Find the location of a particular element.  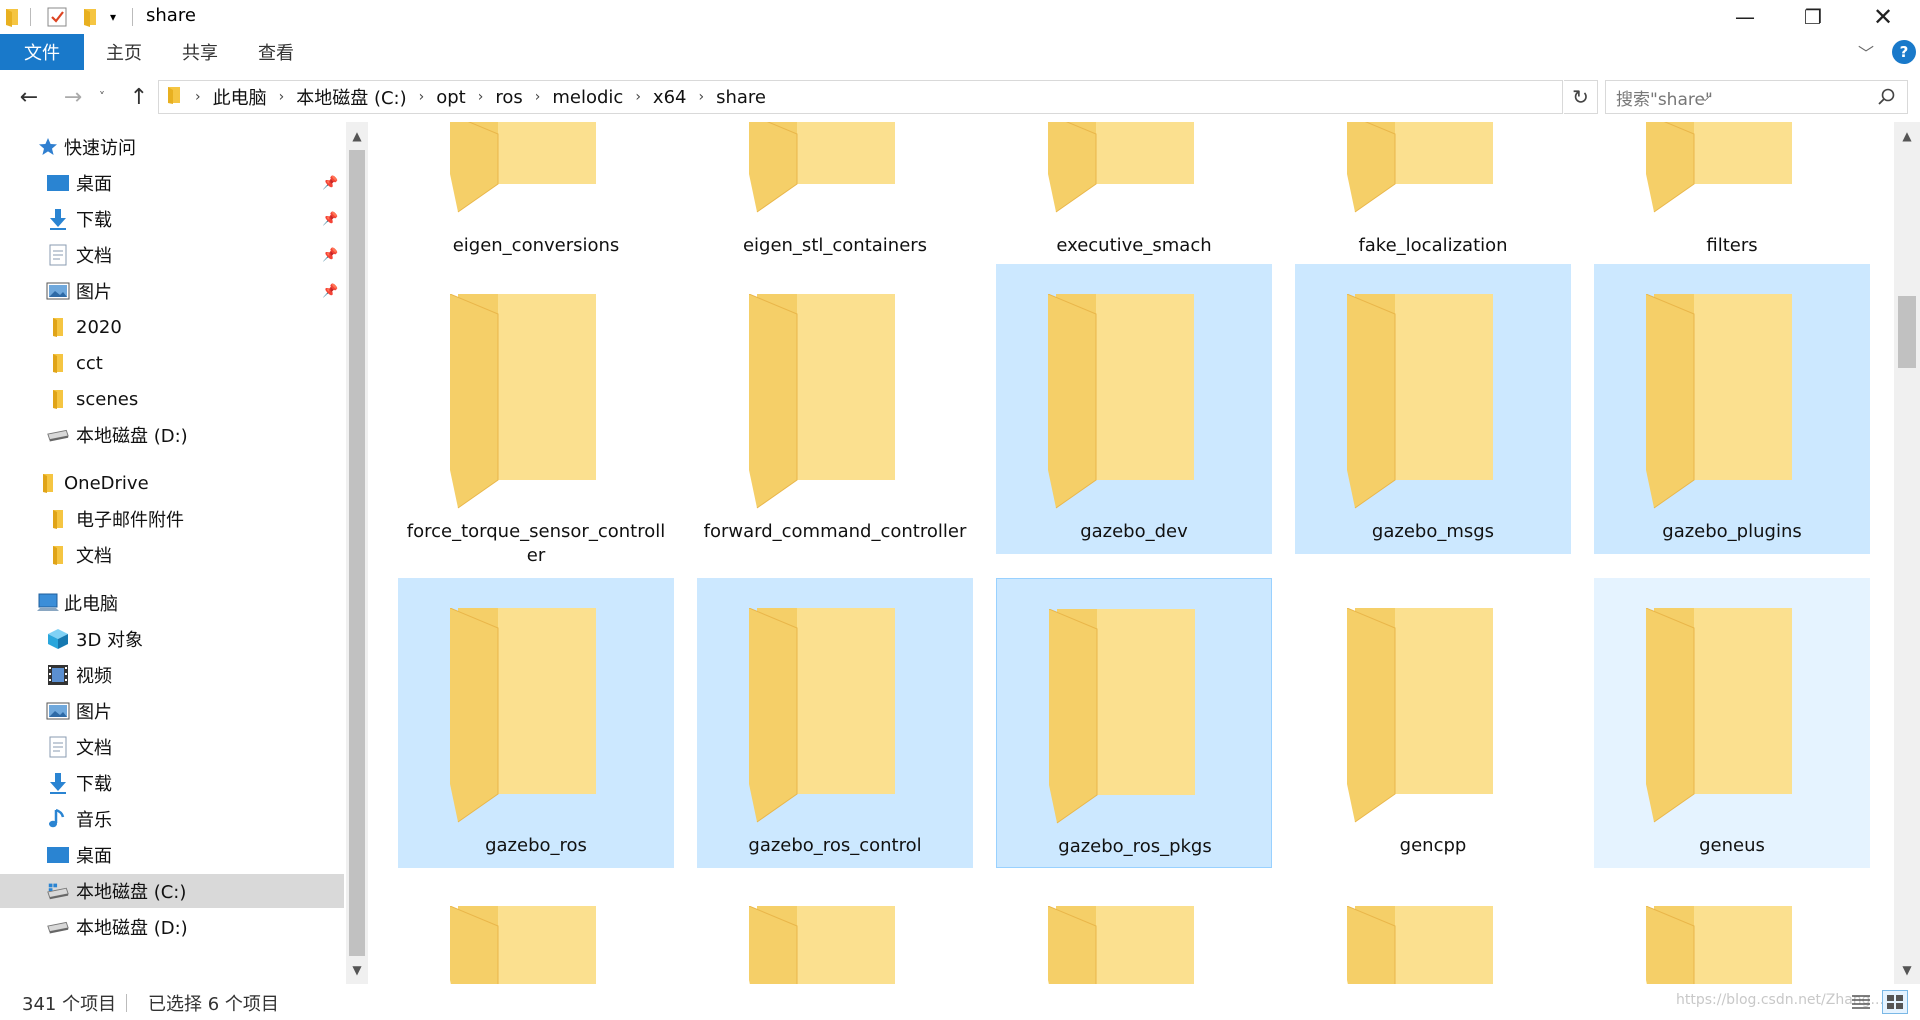

expand-ribbon-icon: ﹀ is located at coordinates (1866, 52).